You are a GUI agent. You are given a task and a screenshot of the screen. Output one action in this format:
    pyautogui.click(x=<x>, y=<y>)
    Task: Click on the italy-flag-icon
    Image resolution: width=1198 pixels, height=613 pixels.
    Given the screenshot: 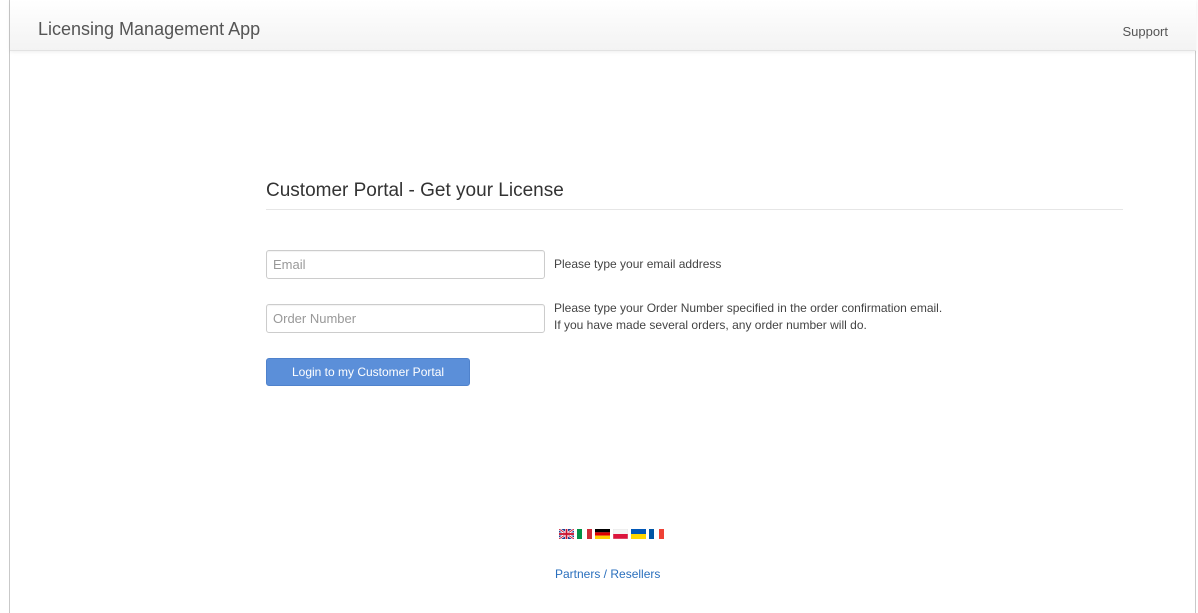 What is the action you would take?
    pyautogui.click(x=584, y=534)
    